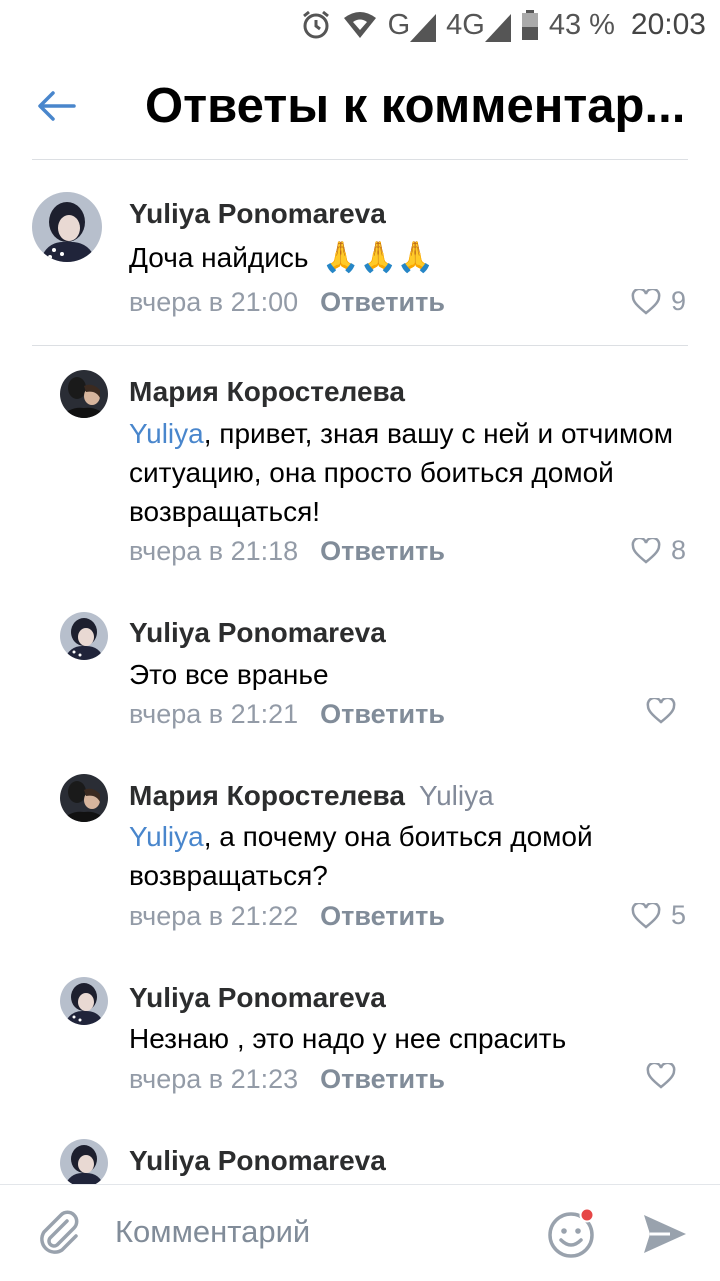  I want to click on comment-text: Незнаю , это надо у нее спрасить, so click(414, 1038).